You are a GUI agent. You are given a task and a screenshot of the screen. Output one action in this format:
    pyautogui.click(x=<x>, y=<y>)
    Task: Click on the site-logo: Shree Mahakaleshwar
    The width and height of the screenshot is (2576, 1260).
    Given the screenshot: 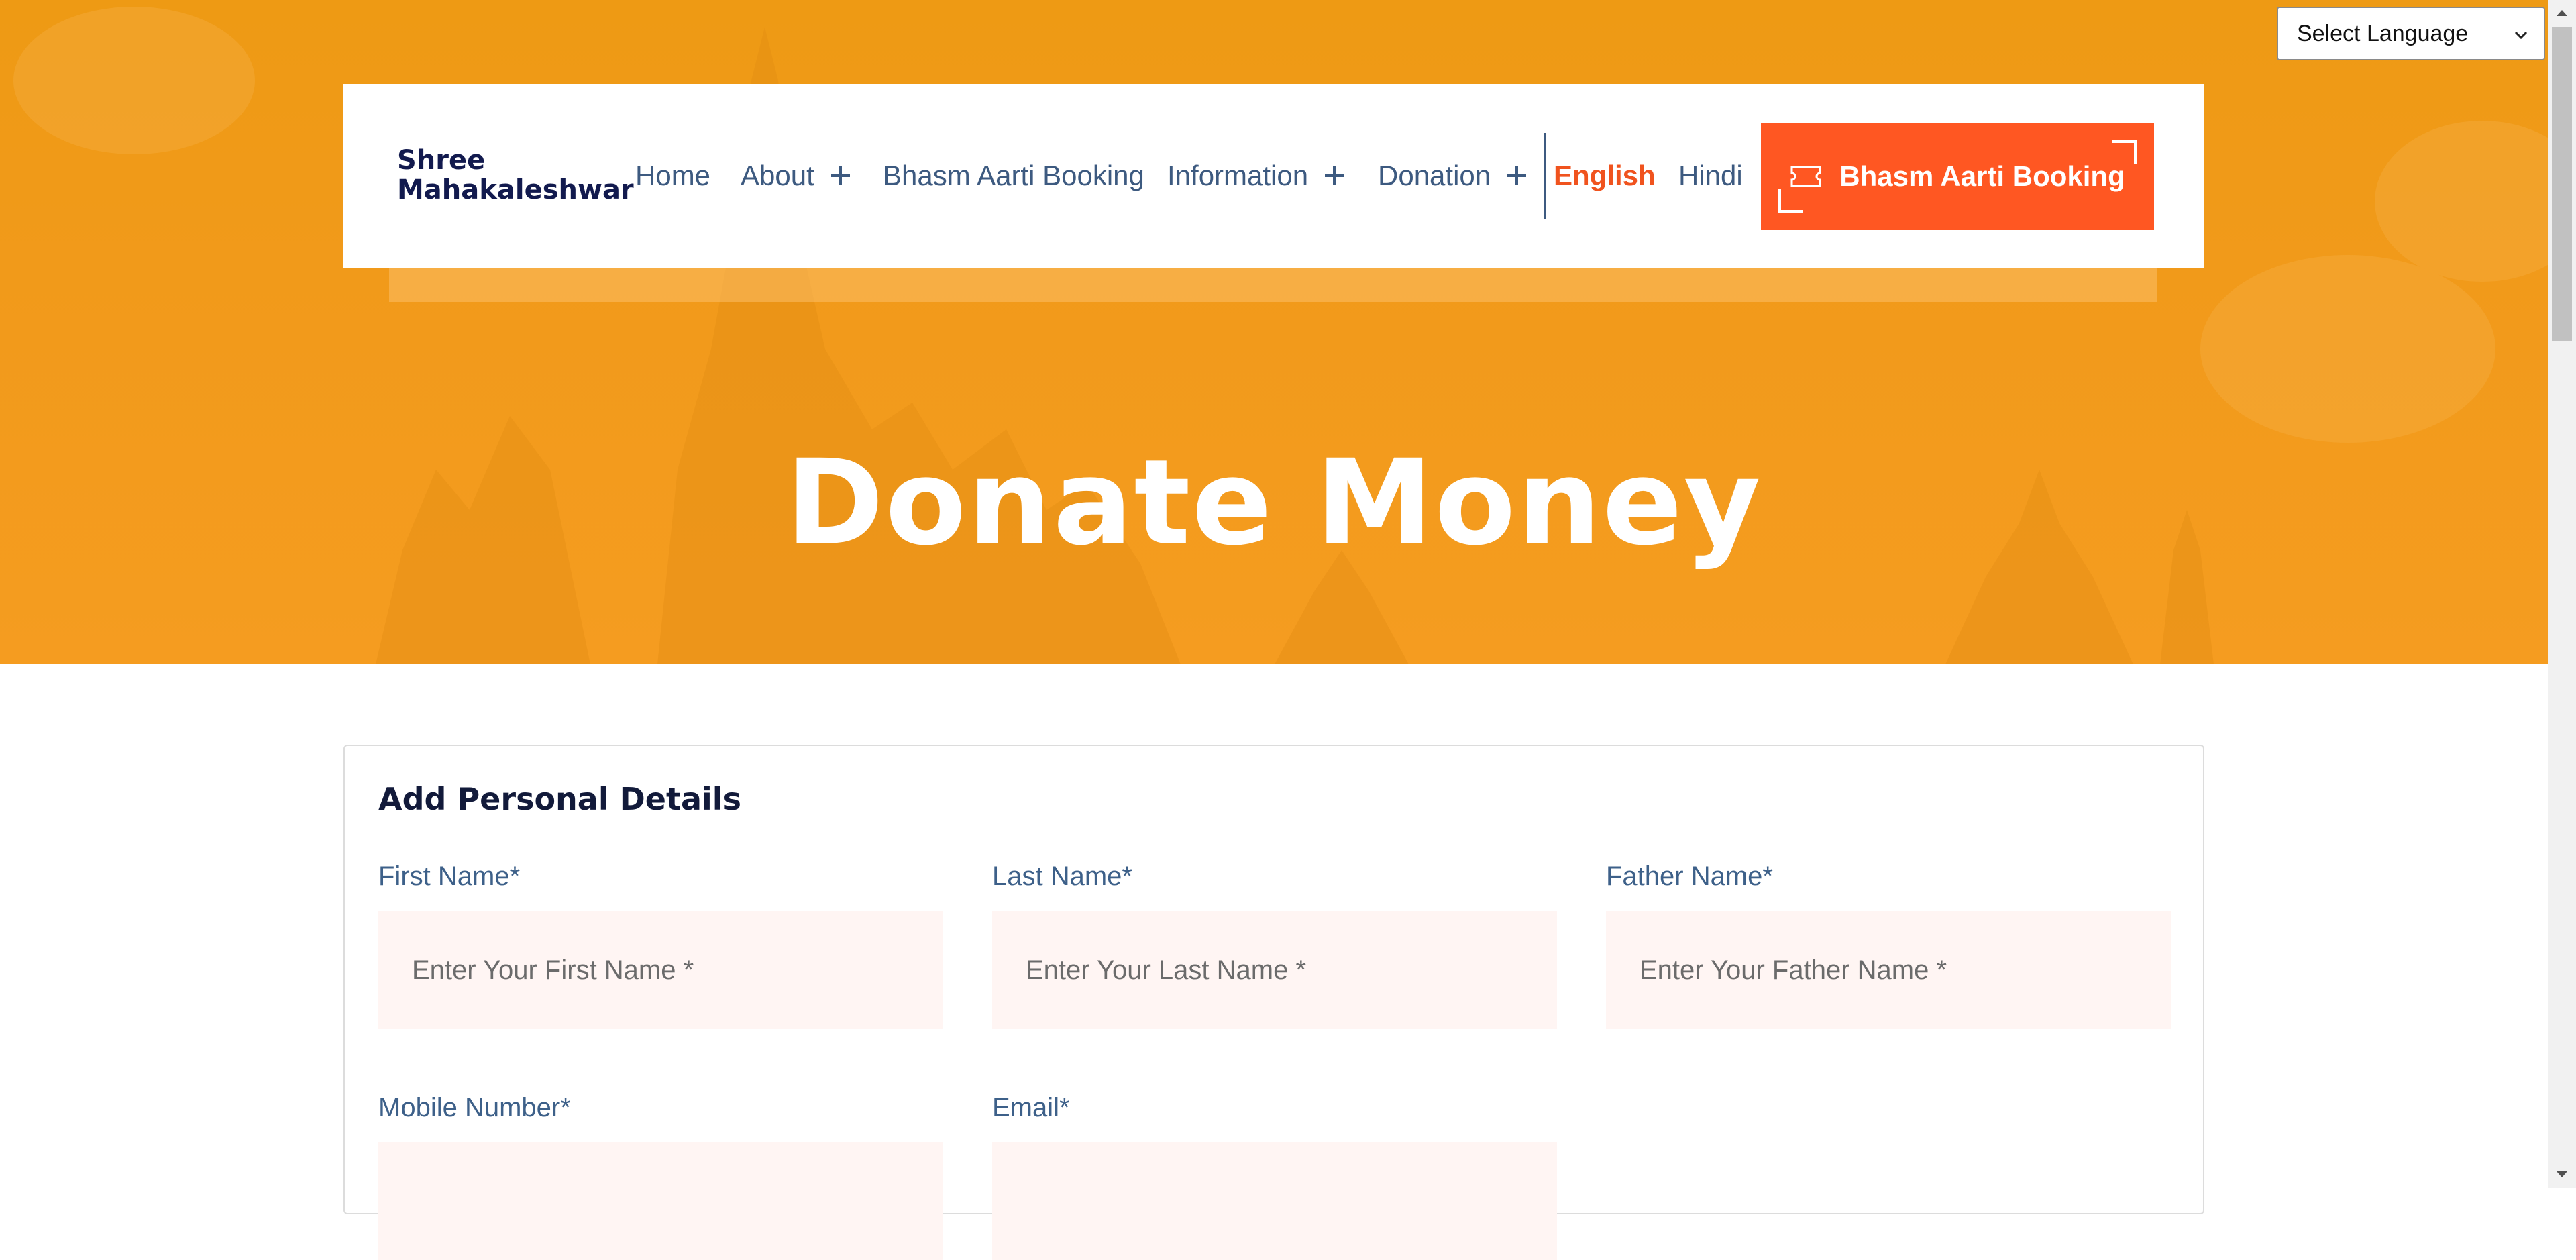 What is the action you would take?
    pyautogui.click(x=515, y=175)
    